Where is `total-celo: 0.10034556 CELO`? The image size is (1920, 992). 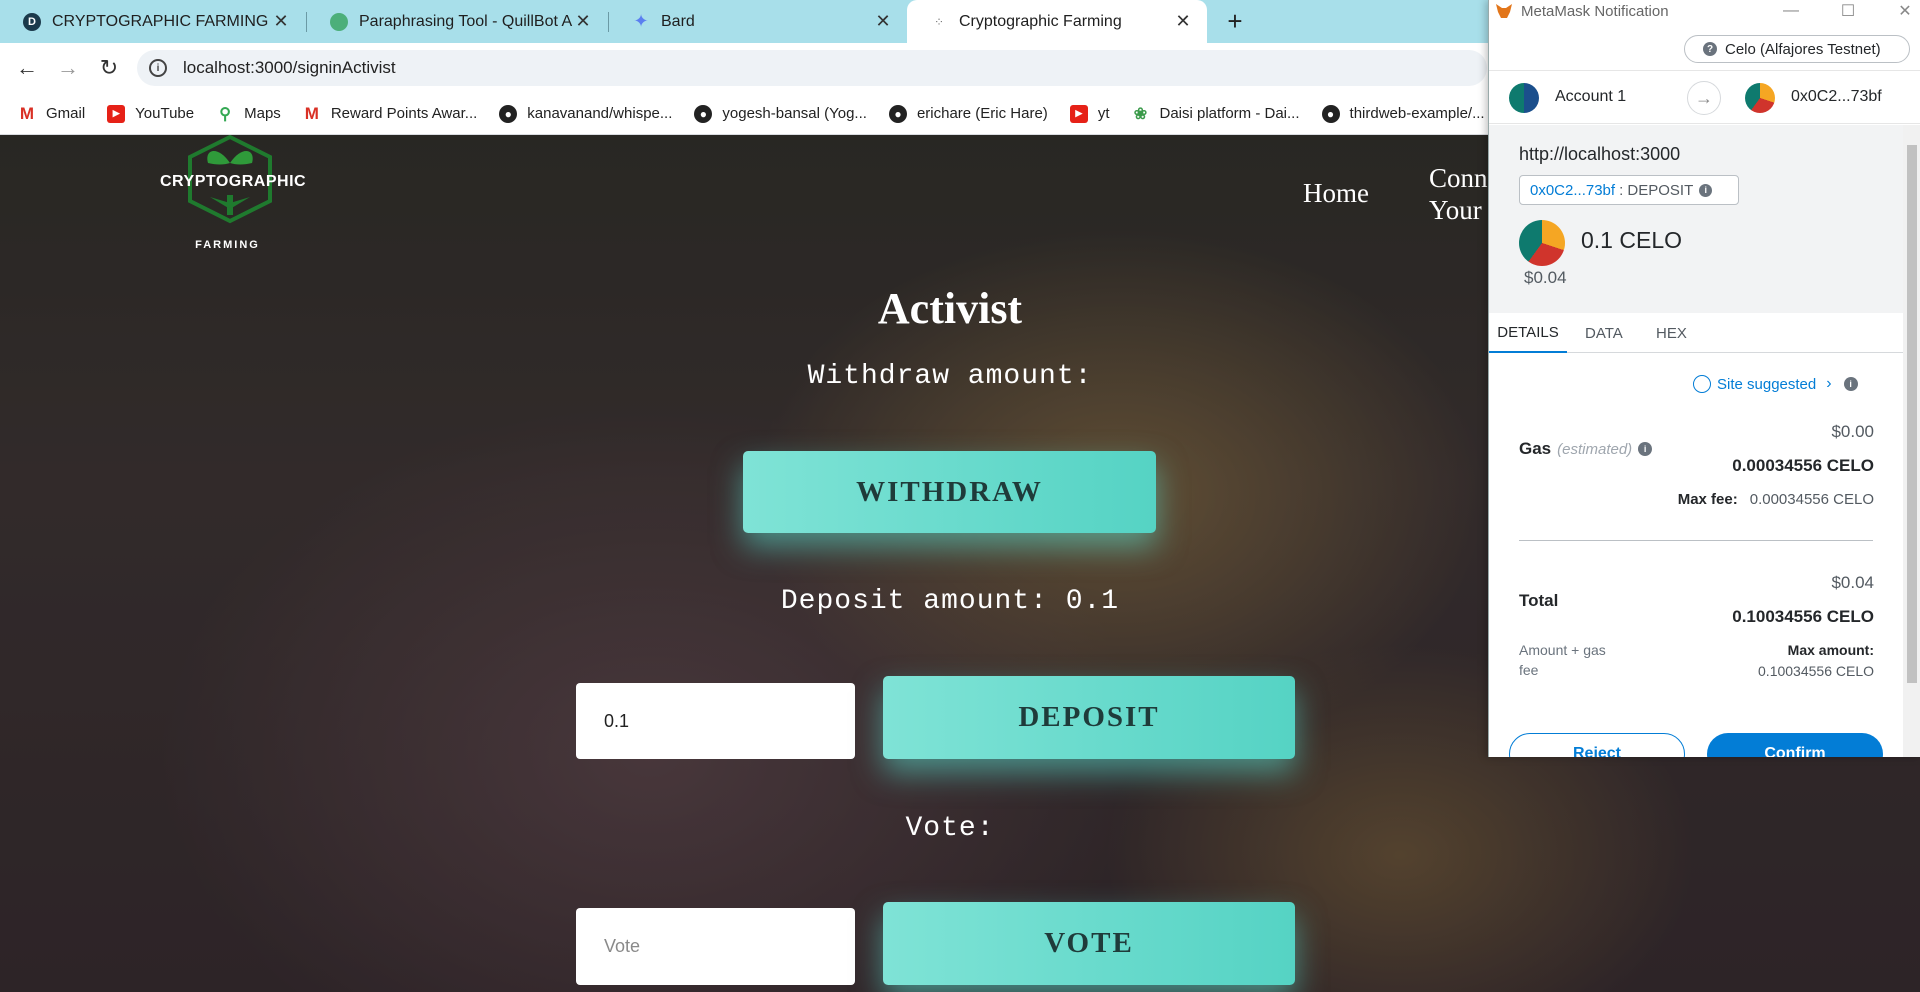 total-celo: 0.10034556 CELO is located at coordinates (1803, 616).